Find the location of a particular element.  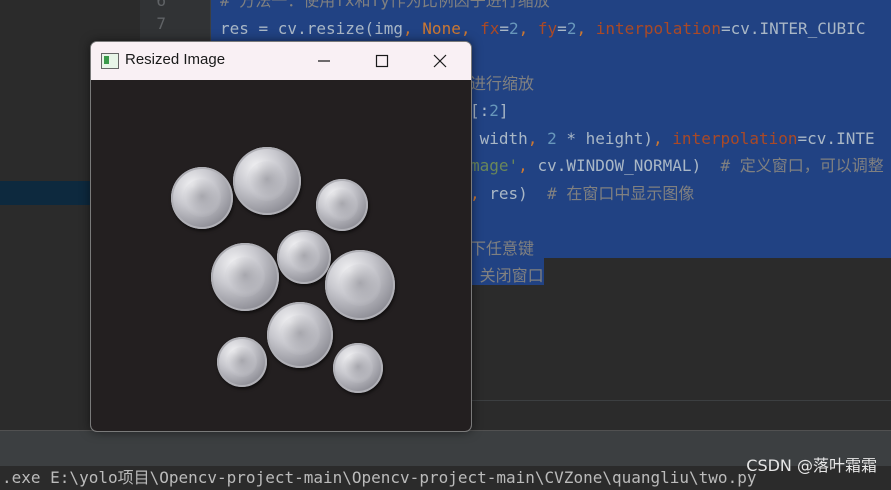

code-token: None is located at coordinates (441, 28).